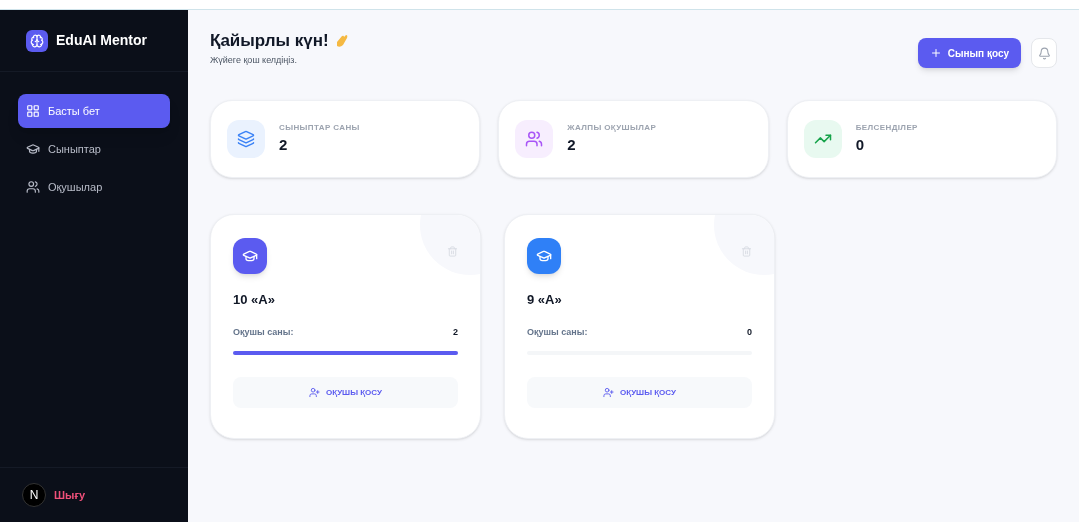 The width and height of the screenshot is (1079, 522). Describe the element at coordinates (33, 149) in the screenshot. I see `graduation-cap-icon` at that location.